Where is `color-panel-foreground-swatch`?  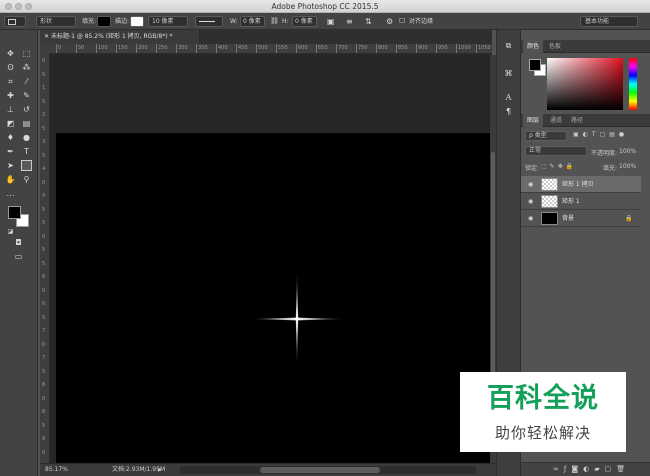
color-panel-foreground-swatch is located at coordinates (535, 65).